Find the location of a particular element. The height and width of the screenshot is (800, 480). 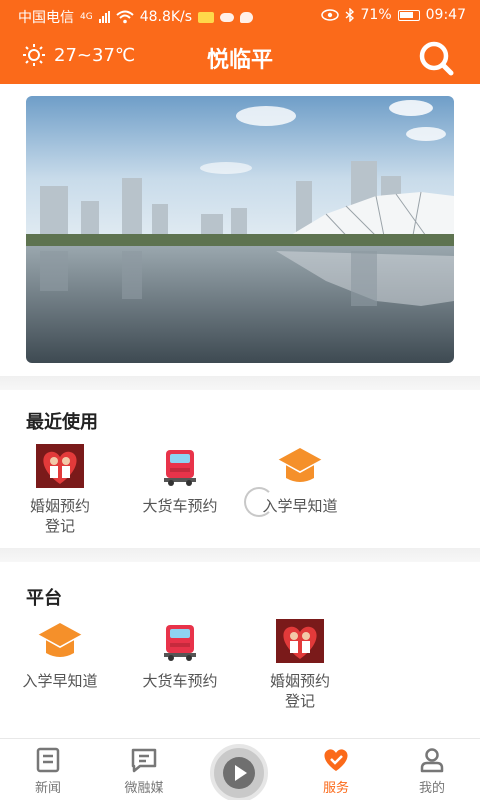

recent-app-marriage: 婚姻预约登记 is located at coordinates (60, 490).